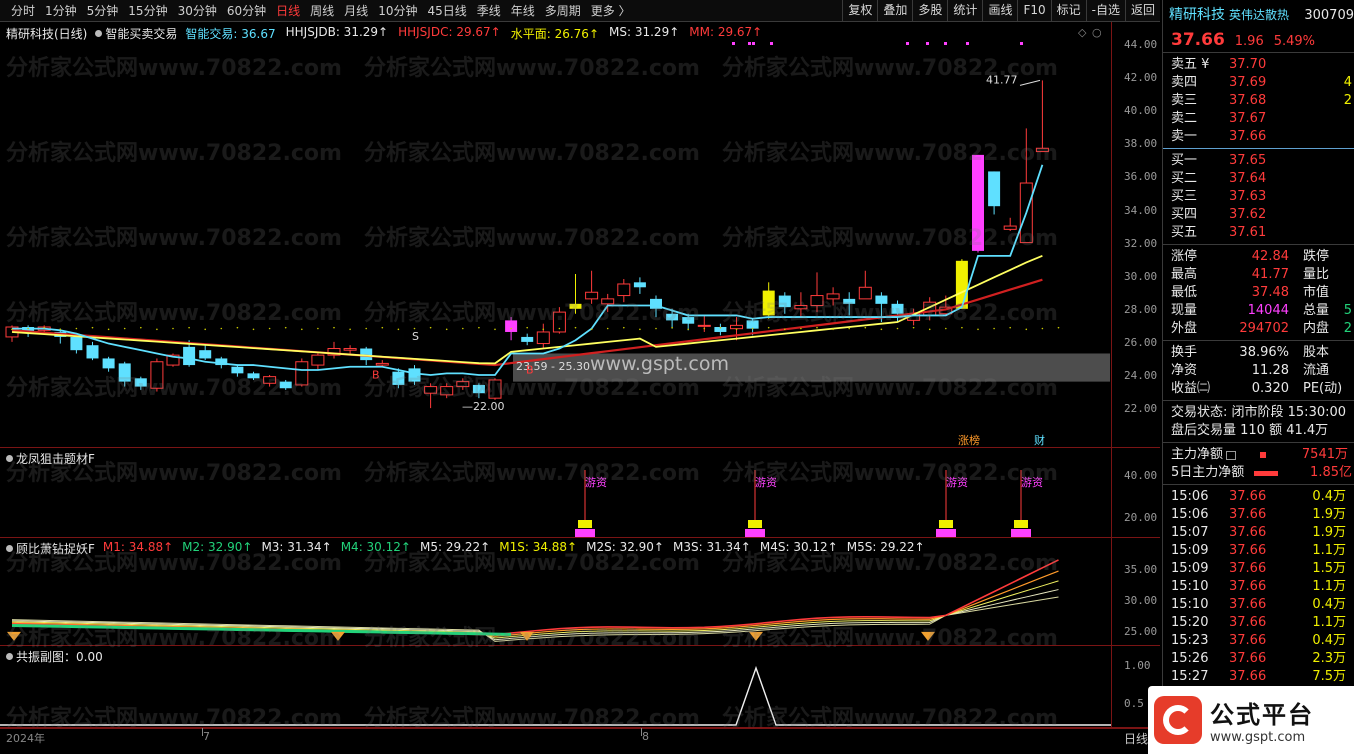 The height and width of the screenshot is (754, 1354). What do you see at coordinates (1068, 11) in the screenshot?
I see `tool-button-6: 标记` at bounding box center [1068, 11].